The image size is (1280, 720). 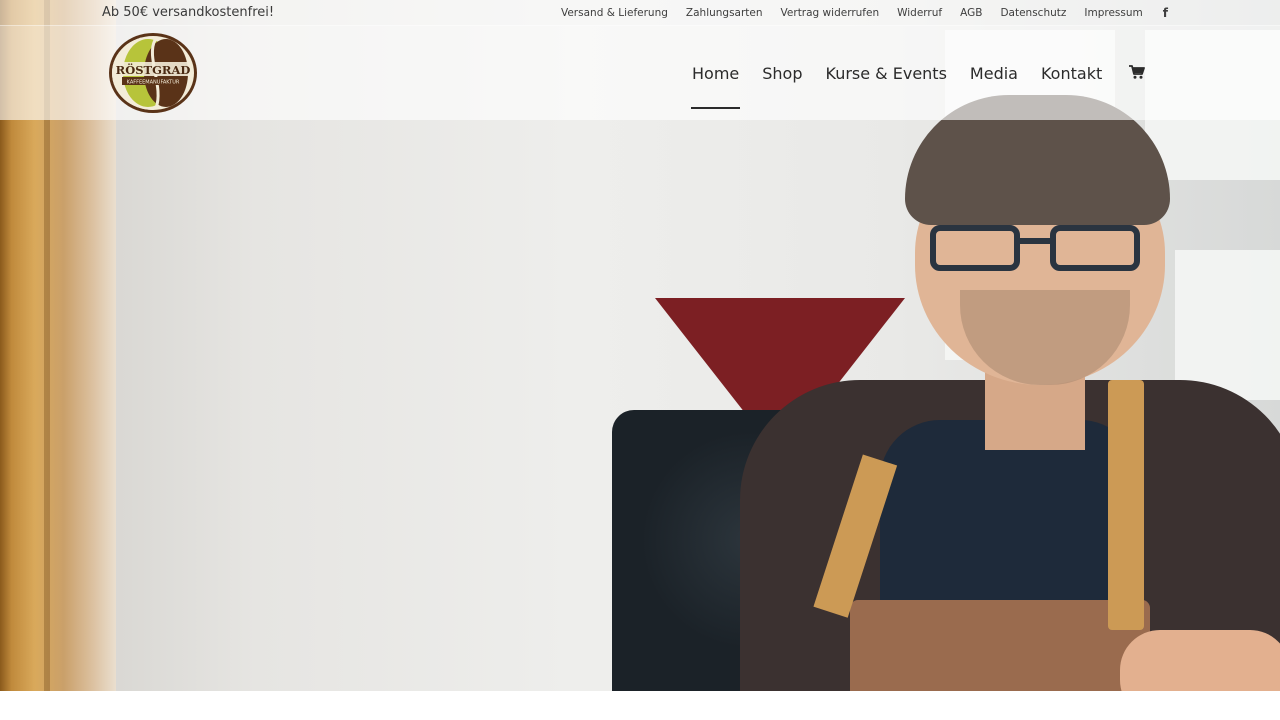 What do you see at coordinates (994, 73) in the screenshot?
I see `nav-item-media: Media` at bounding box center [994, 73].